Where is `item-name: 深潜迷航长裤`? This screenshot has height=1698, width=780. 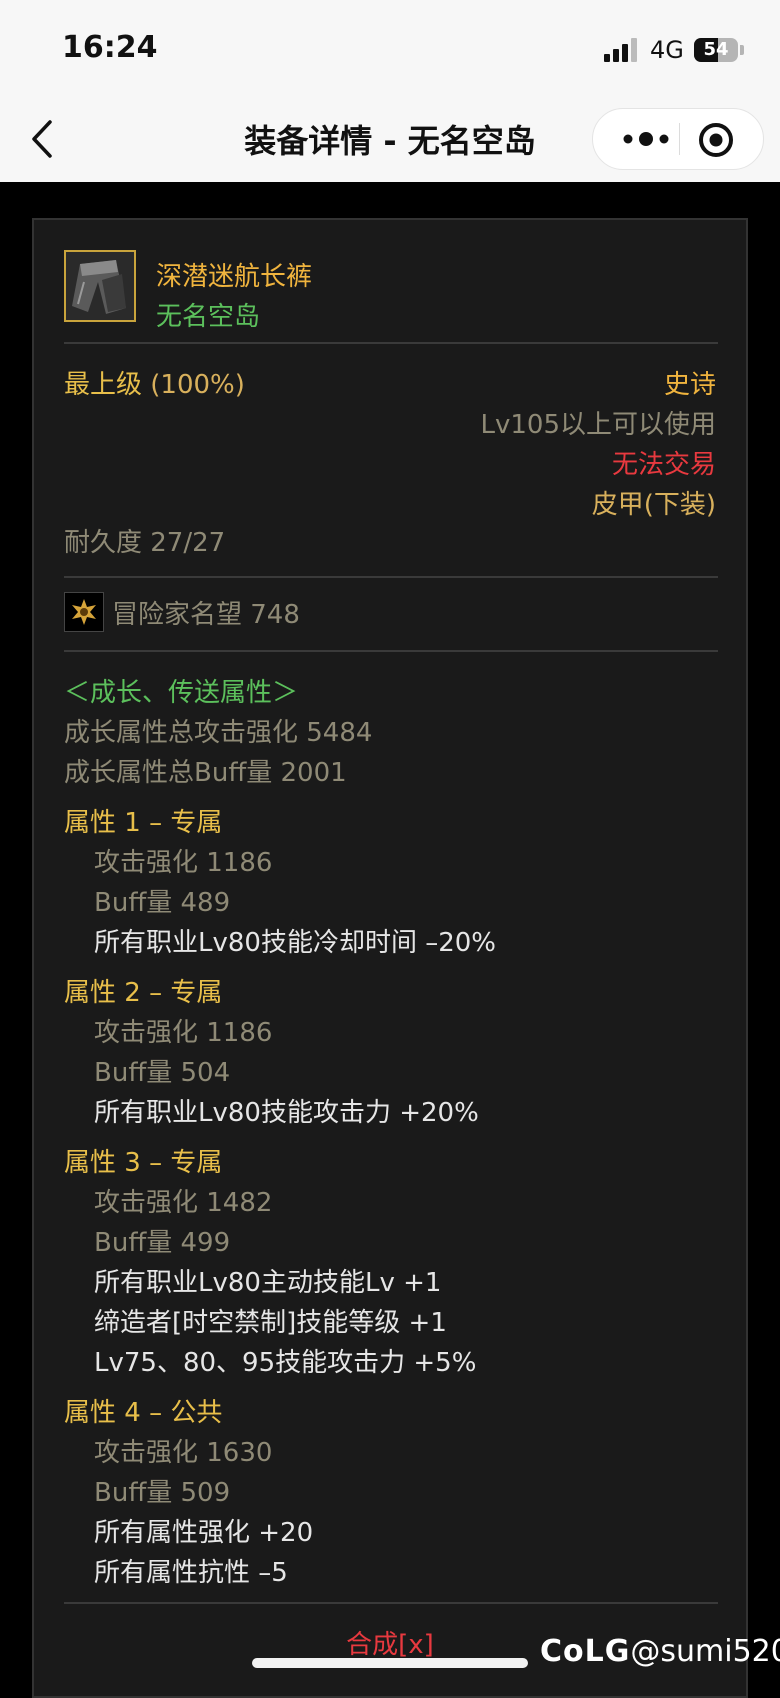
item-name: 深潜迷航长裤 is located at coordinates (234, 277).